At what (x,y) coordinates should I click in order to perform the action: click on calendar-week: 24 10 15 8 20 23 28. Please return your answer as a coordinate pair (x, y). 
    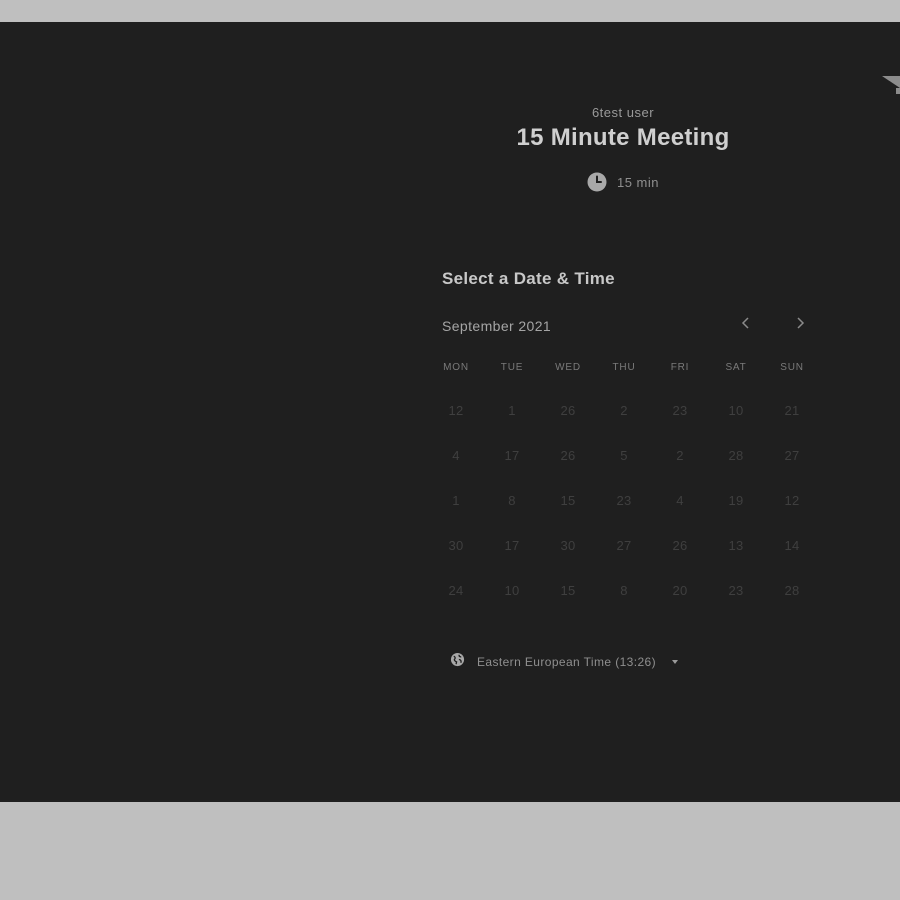
    Looking at the image, I should click on (624, 590).